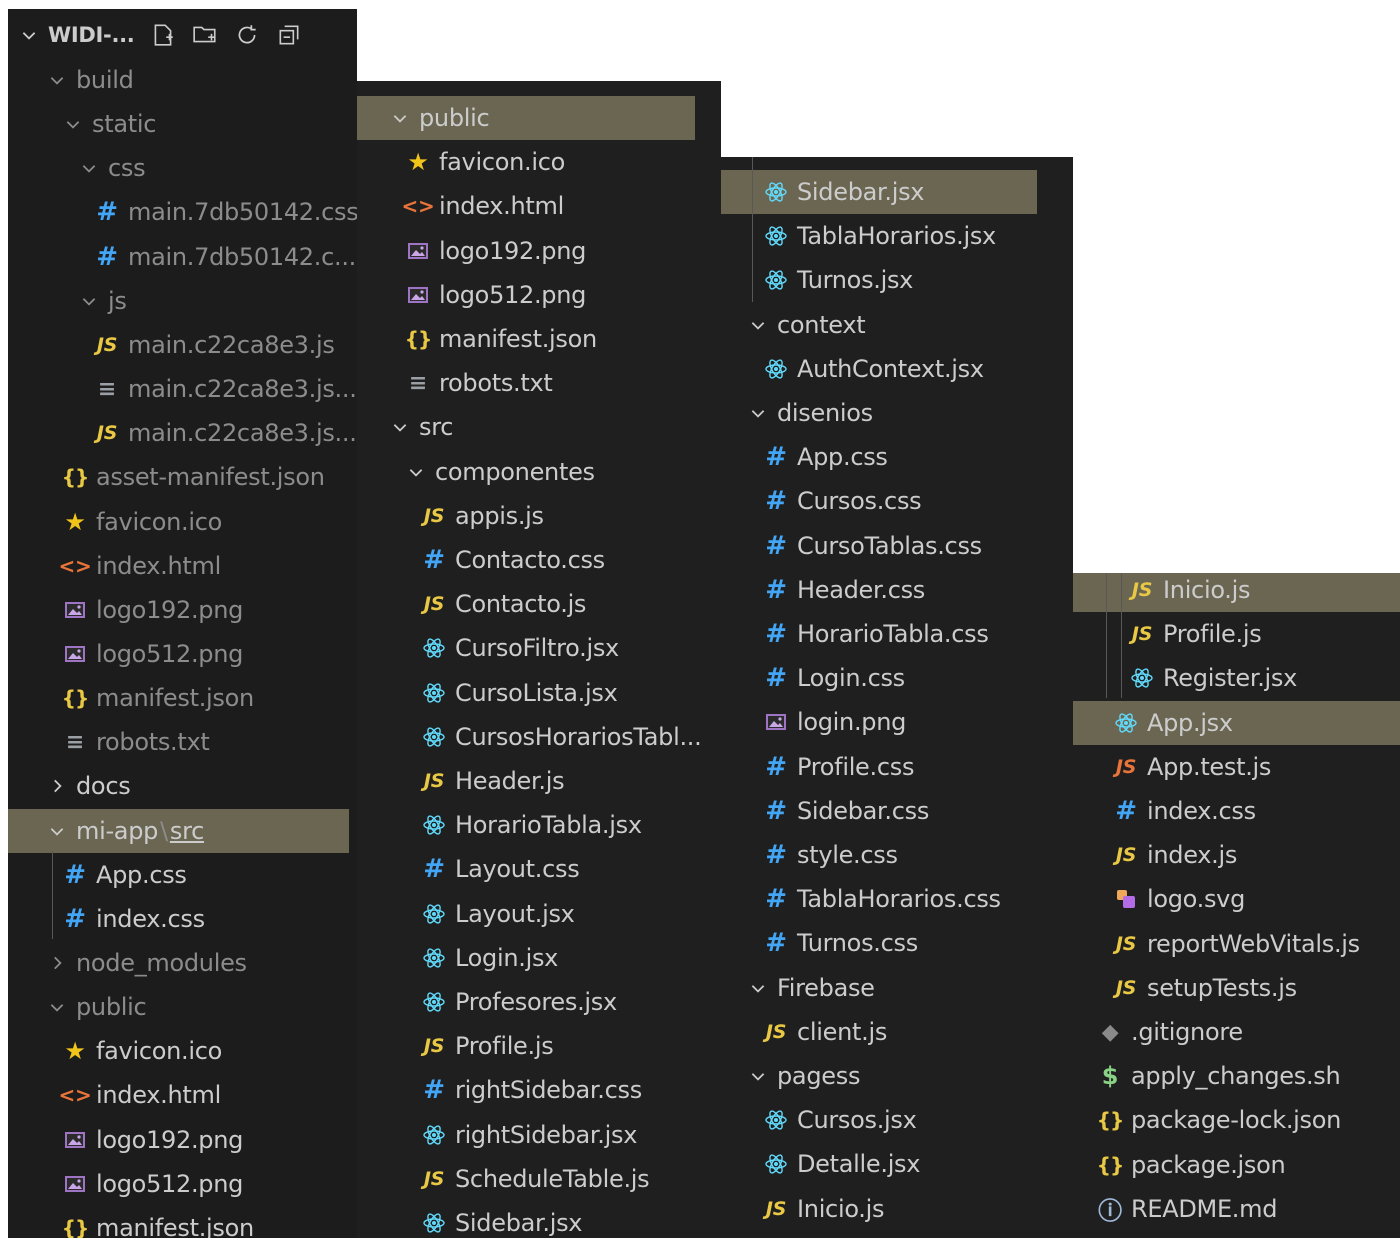 The height and width of the screenshot is (1238, 1400). What do you see at coordinates (539, 869) in the screenshot?
I see `file-layout-css: # Layout.css` at bounding box center [539, 869].